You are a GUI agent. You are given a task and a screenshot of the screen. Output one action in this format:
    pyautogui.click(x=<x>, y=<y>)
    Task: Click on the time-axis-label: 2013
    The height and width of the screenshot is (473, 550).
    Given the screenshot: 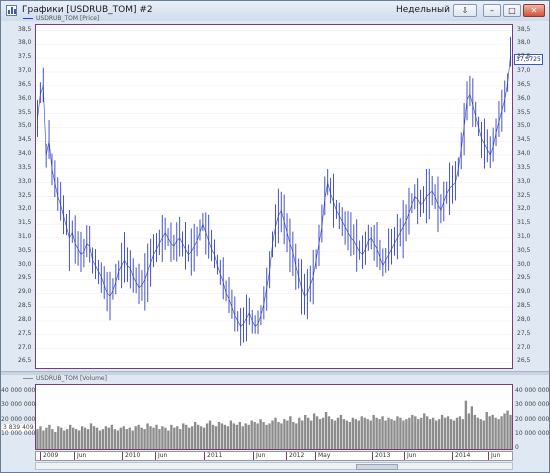 What is the action you would take?
    pyautogui.click(x=381, y=456)
    